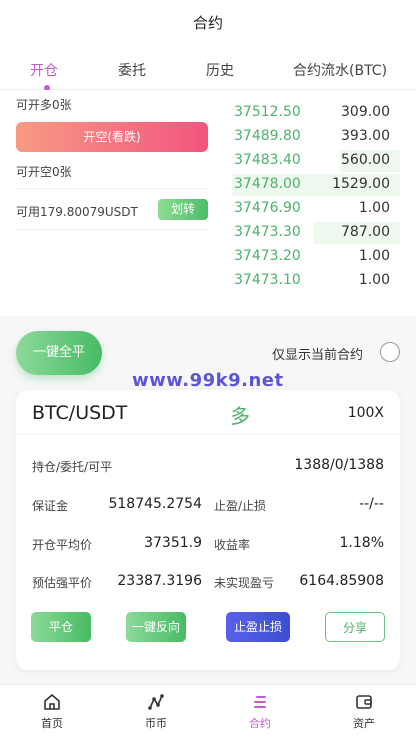 The image size is (416, 737). Describe the element at coordinates (341, 581) in the screenshot. I see `pnl-value: 6164.85908` at that location.